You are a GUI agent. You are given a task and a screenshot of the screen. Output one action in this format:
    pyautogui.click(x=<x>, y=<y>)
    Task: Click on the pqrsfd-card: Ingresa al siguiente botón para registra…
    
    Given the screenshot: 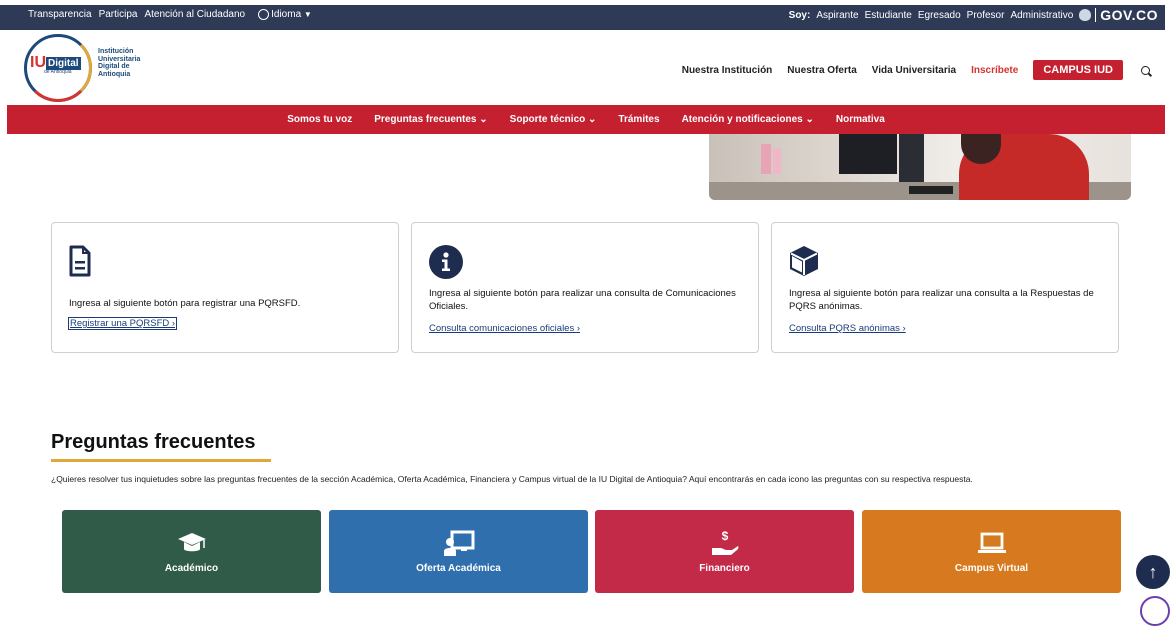 What is the action you would take?
    pyautogui.click(x=225, y=287)
    